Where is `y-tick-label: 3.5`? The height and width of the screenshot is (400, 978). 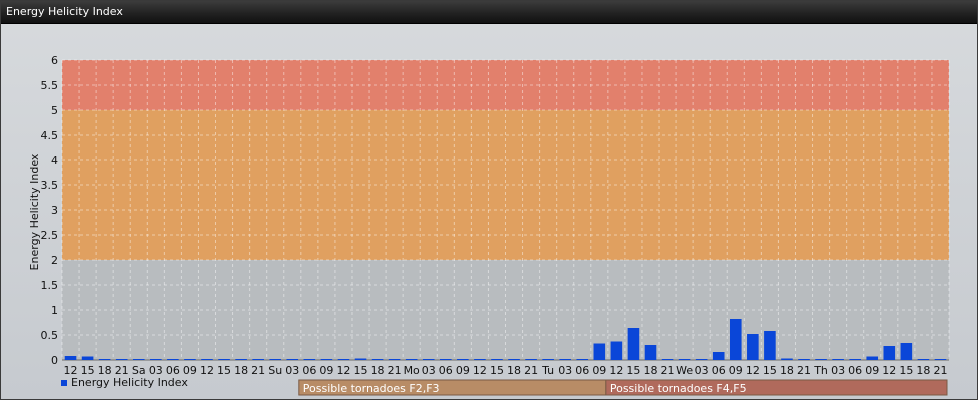
y-tick-label: 3.5 is located at coordinates (50, 185).